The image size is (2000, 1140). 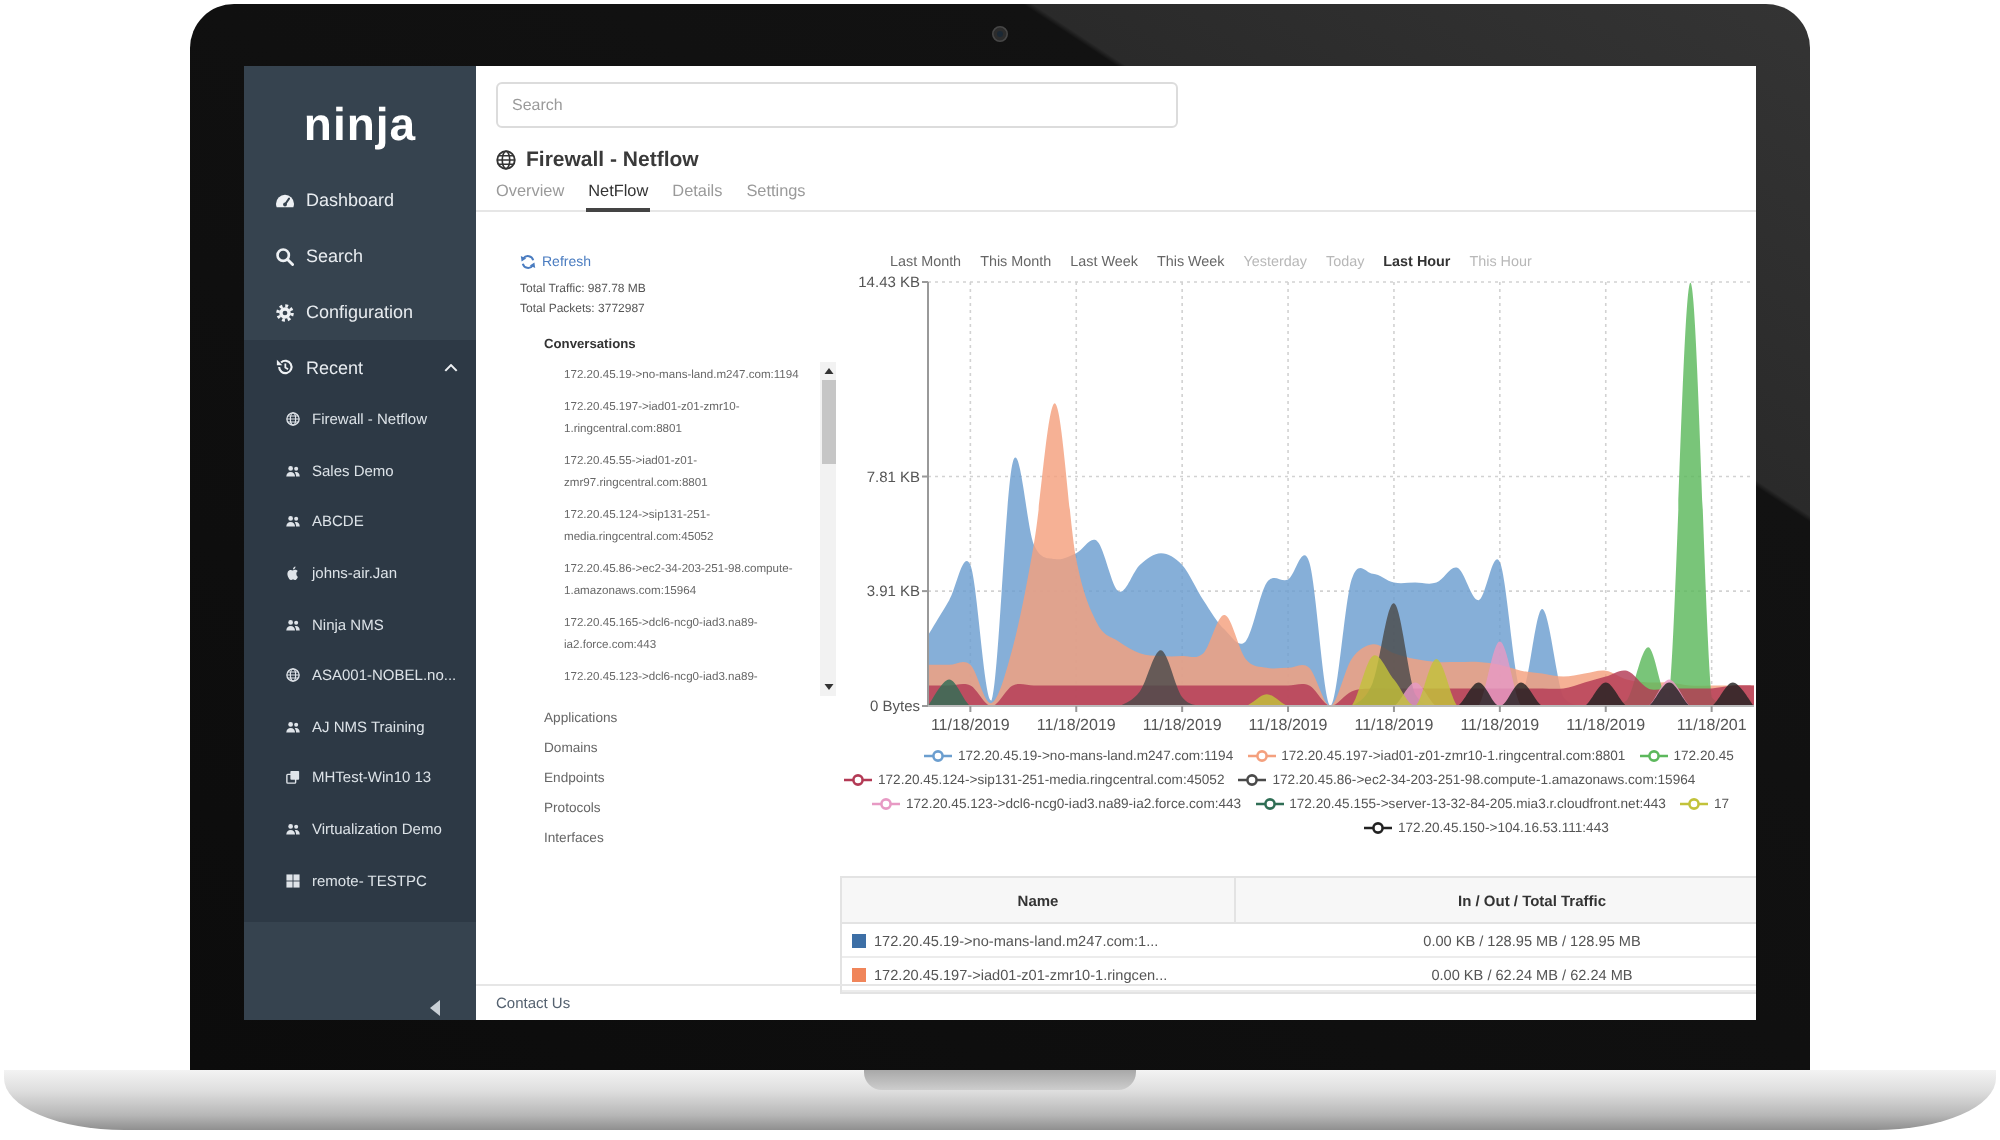 I want to click on nav-item: Configuration, so click(x=345, y=312).